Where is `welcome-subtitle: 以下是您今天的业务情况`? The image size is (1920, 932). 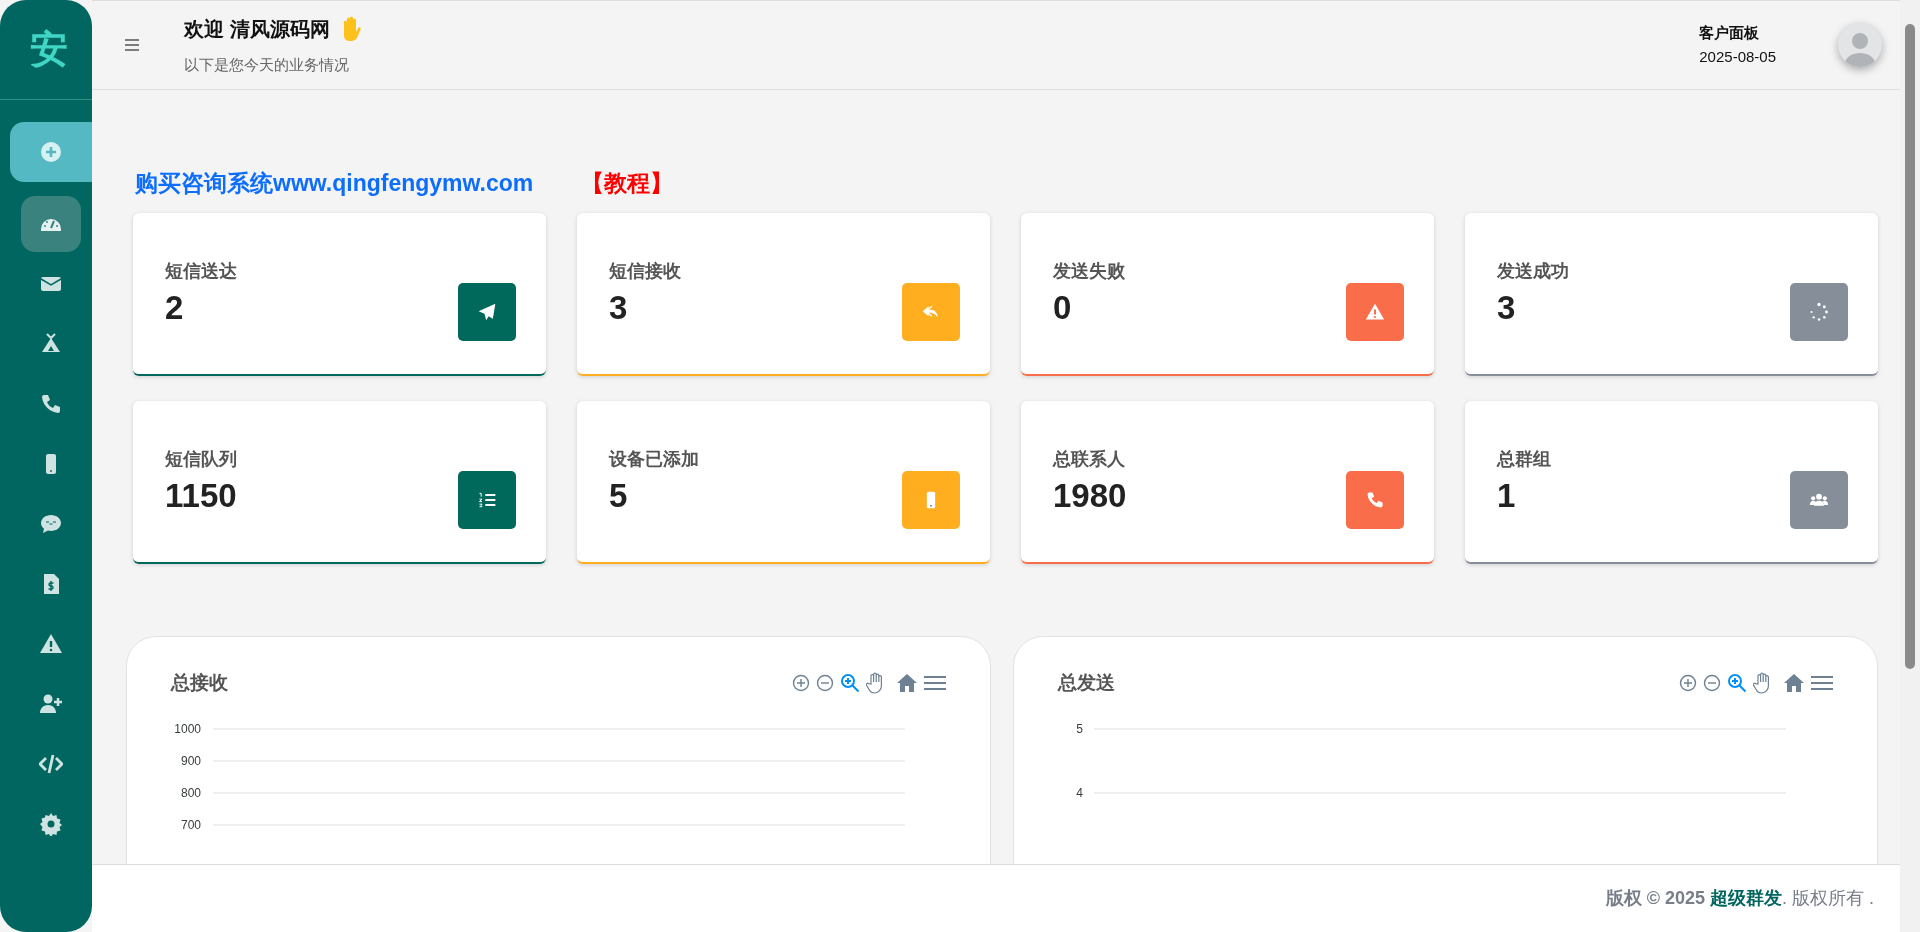
welcome-subtitle: 以下是您今天的业务情况 is located at coordinates (267, 64).